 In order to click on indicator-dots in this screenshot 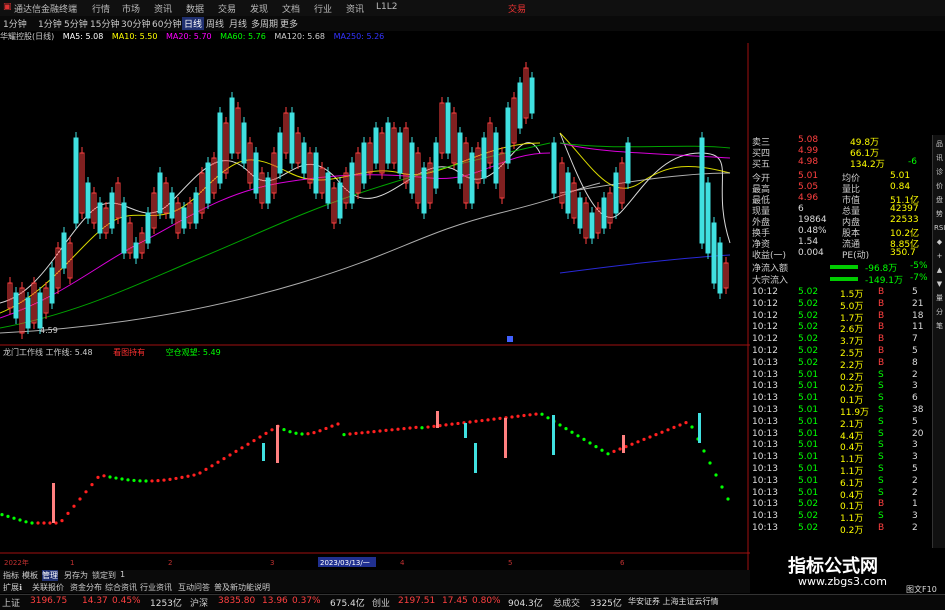, I will do `click(365, 468)`.